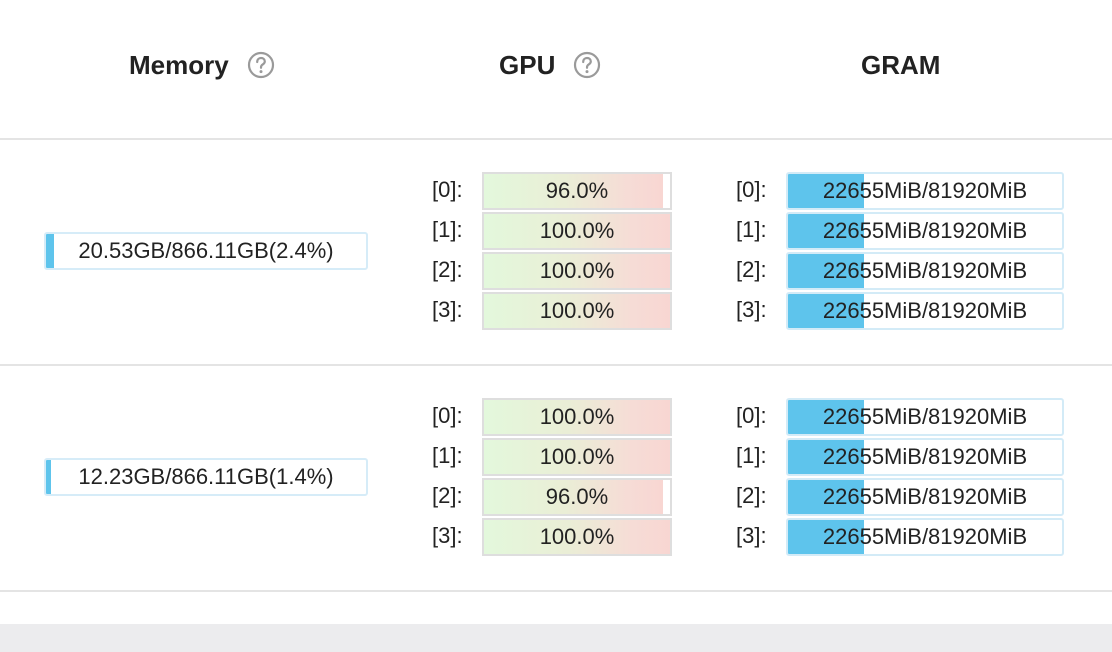 This screenshot has width=1112, height=652. Describe the element at coordinates (527, 64) in the screenshot. I see `gpu-header-label: GPU` at that location.